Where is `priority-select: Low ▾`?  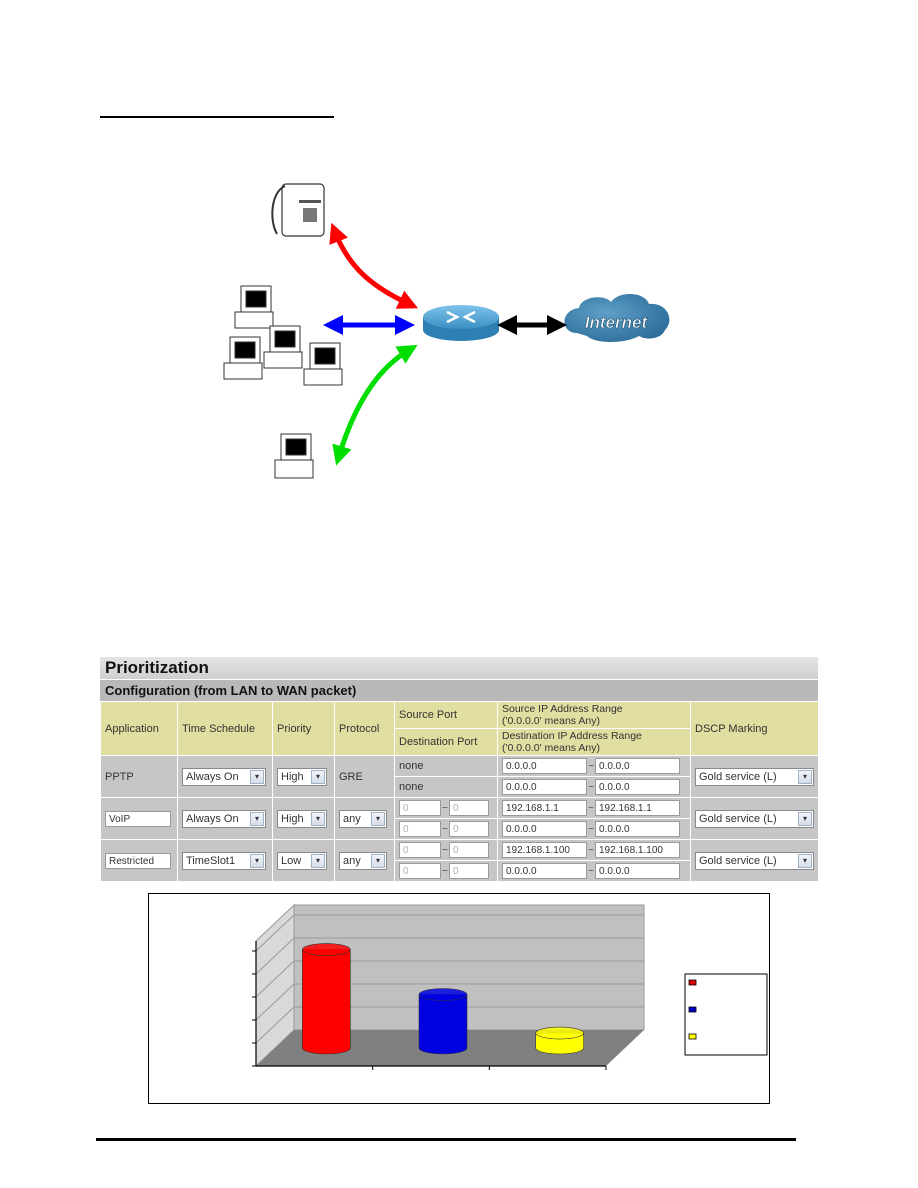
priority-select: Low ▾ is located at coordinates (302, 860).